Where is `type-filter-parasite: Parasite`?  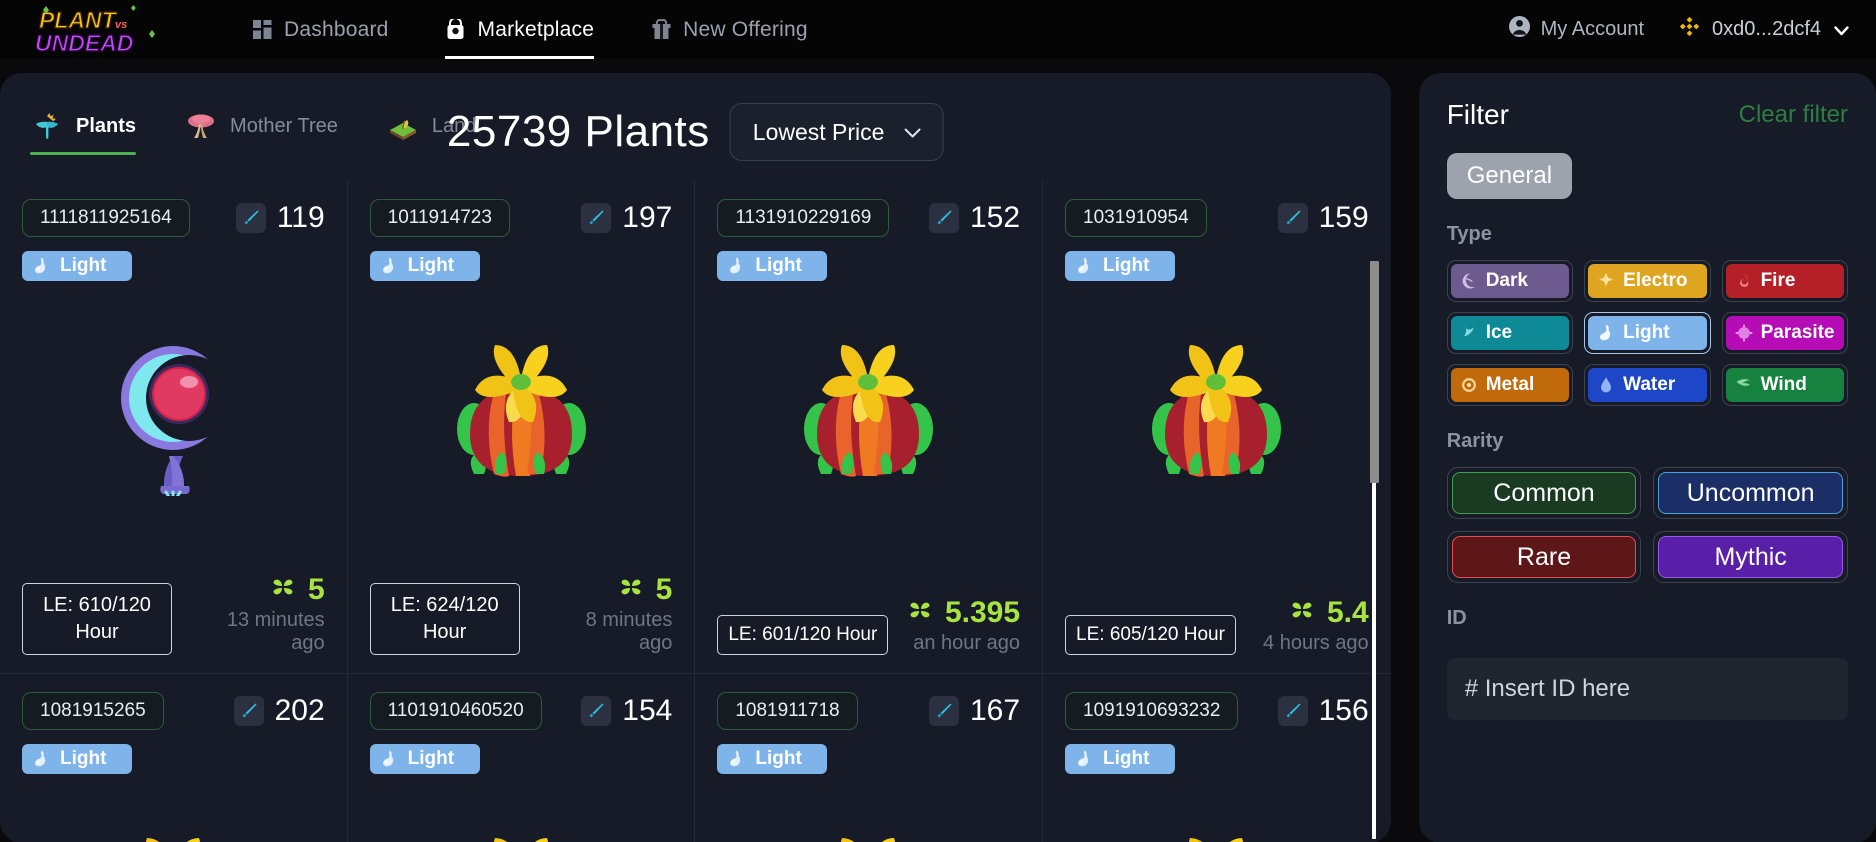 type-filter-parasite: Parasite is located at coordinates (1784, 333).